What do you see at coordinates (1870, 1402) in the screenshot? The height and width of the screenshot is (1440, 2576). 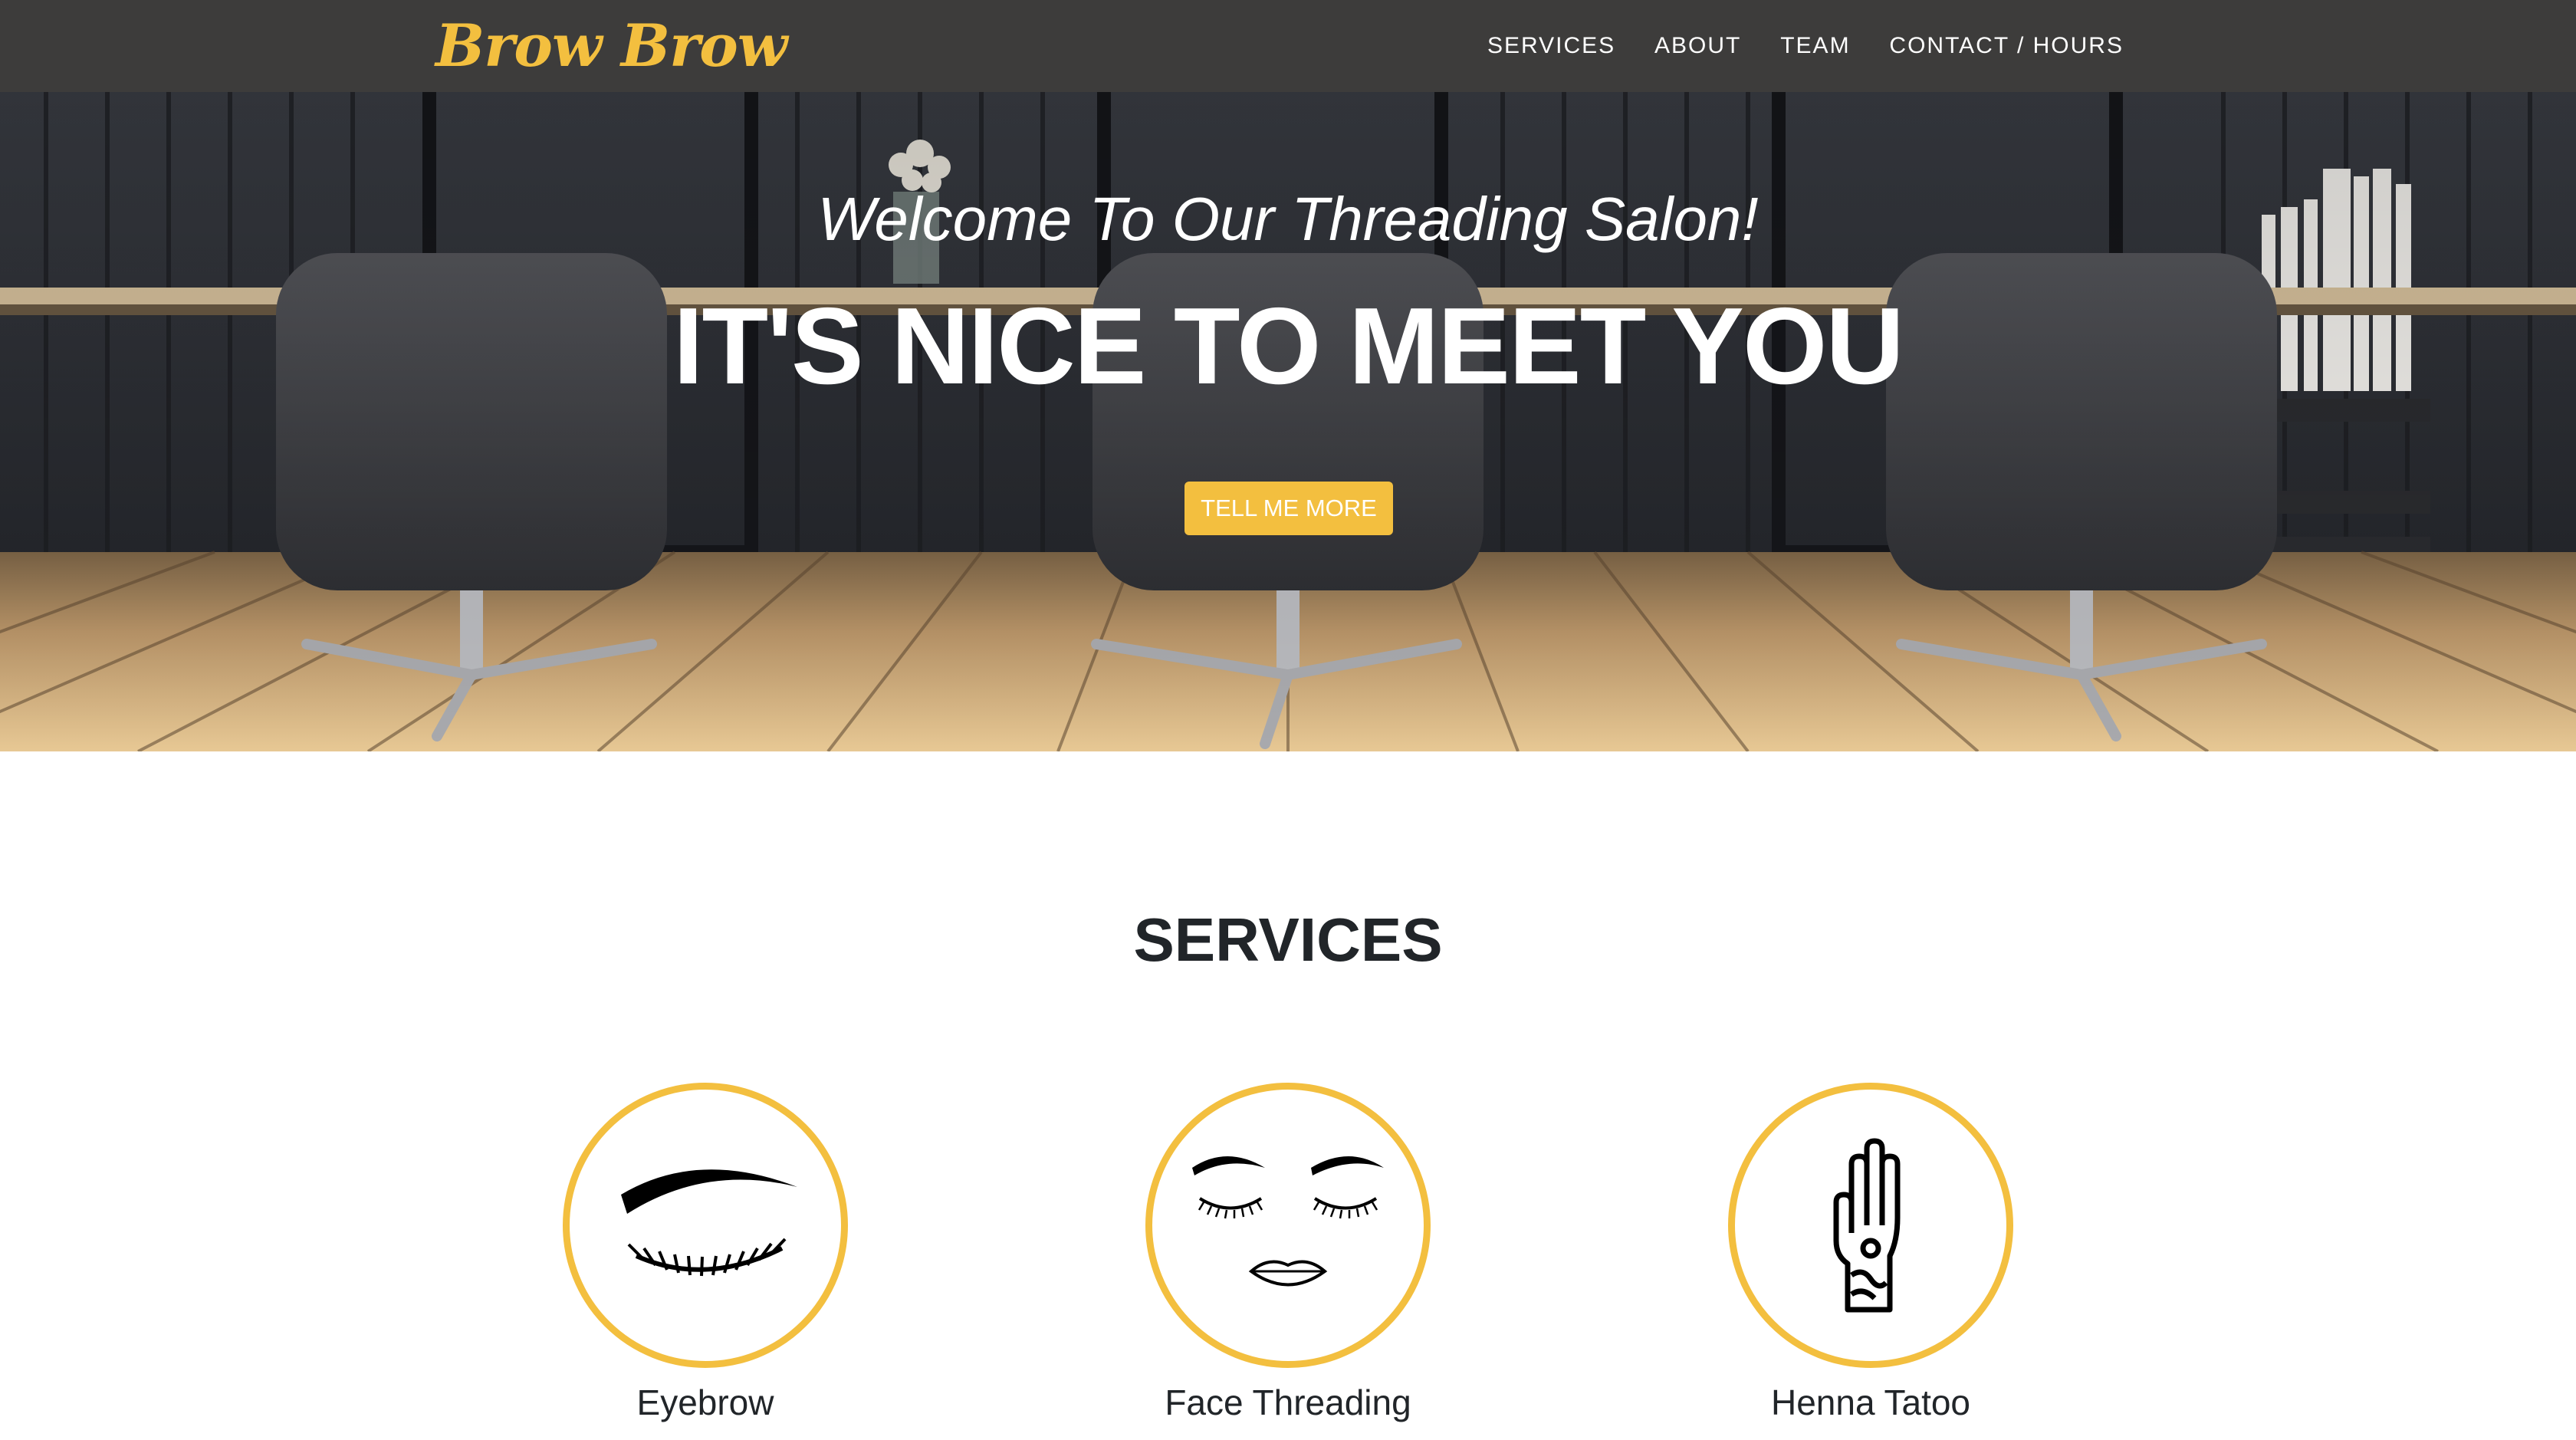 I see `service-label: Henna Tatoo` at bounding box center [1870, 1402].